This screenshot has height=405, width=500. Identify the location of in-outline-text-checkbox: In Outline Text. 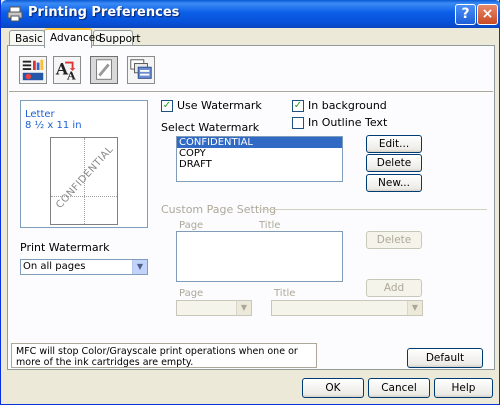
(339, 122).